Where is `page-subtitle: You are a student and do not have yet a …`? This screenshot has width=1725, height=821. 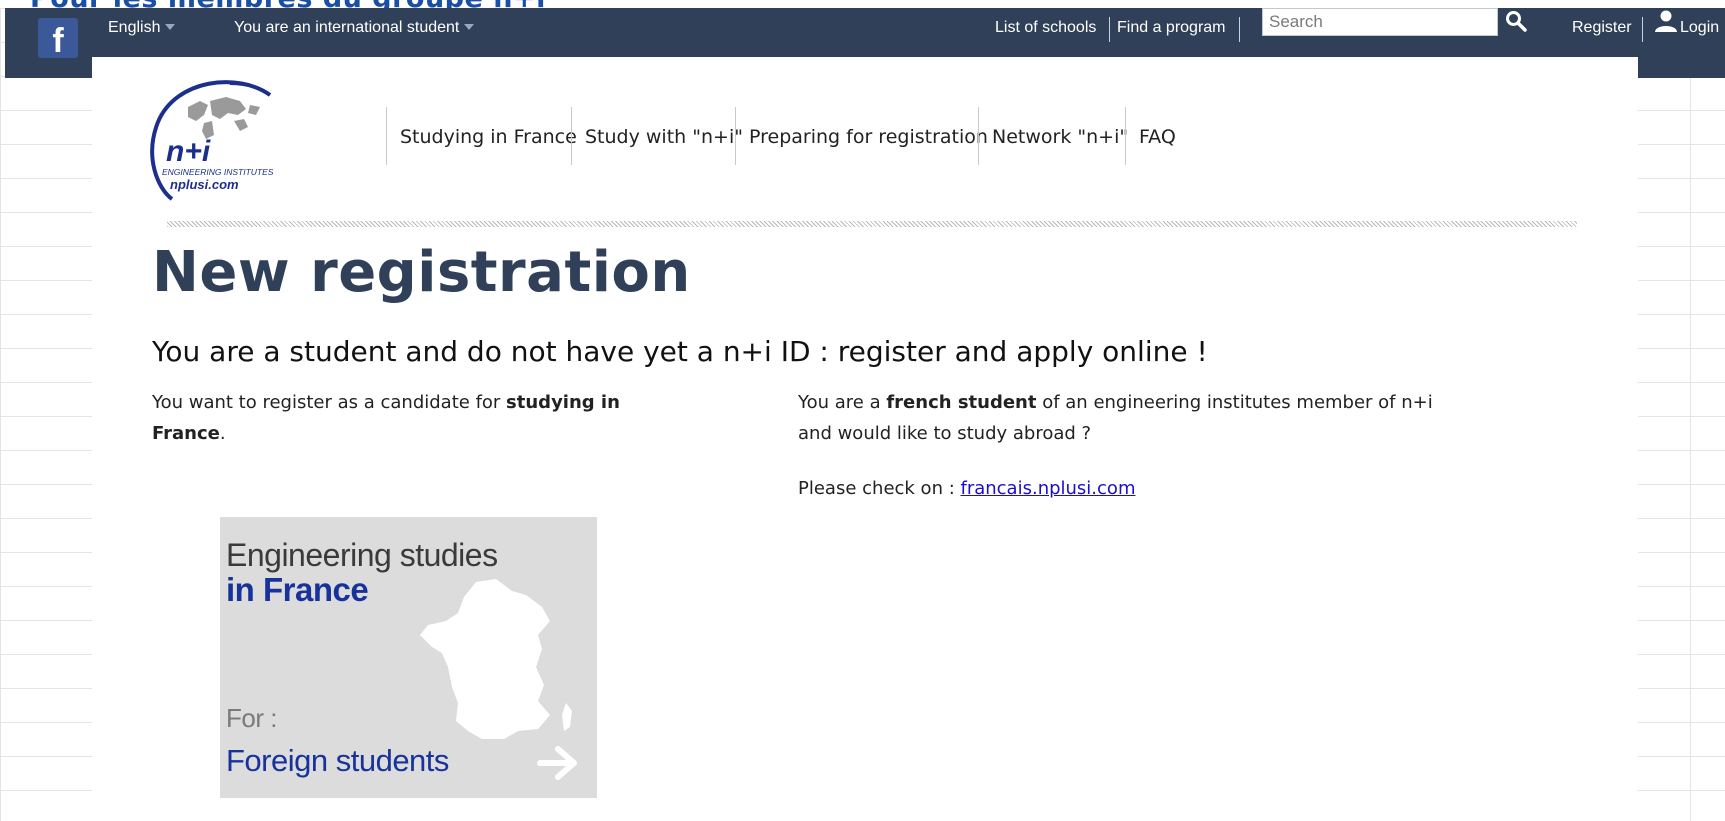
page-subtitle: You are a student and do not have yet a … is located at coordinates (680, 351).